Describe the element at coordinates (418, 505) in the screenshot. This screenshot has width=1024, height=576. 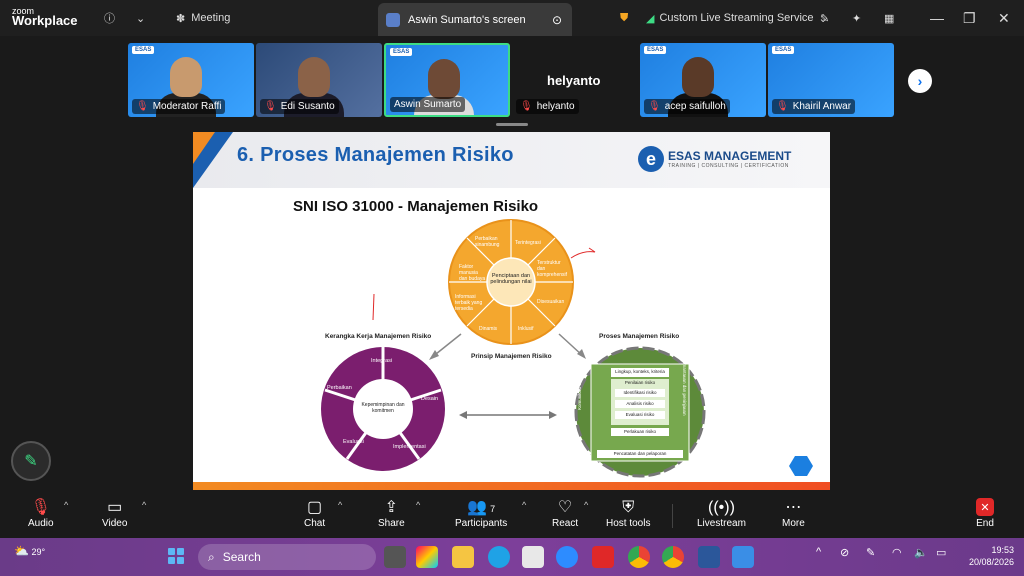
I see `share-options-caret: ^` at that location.